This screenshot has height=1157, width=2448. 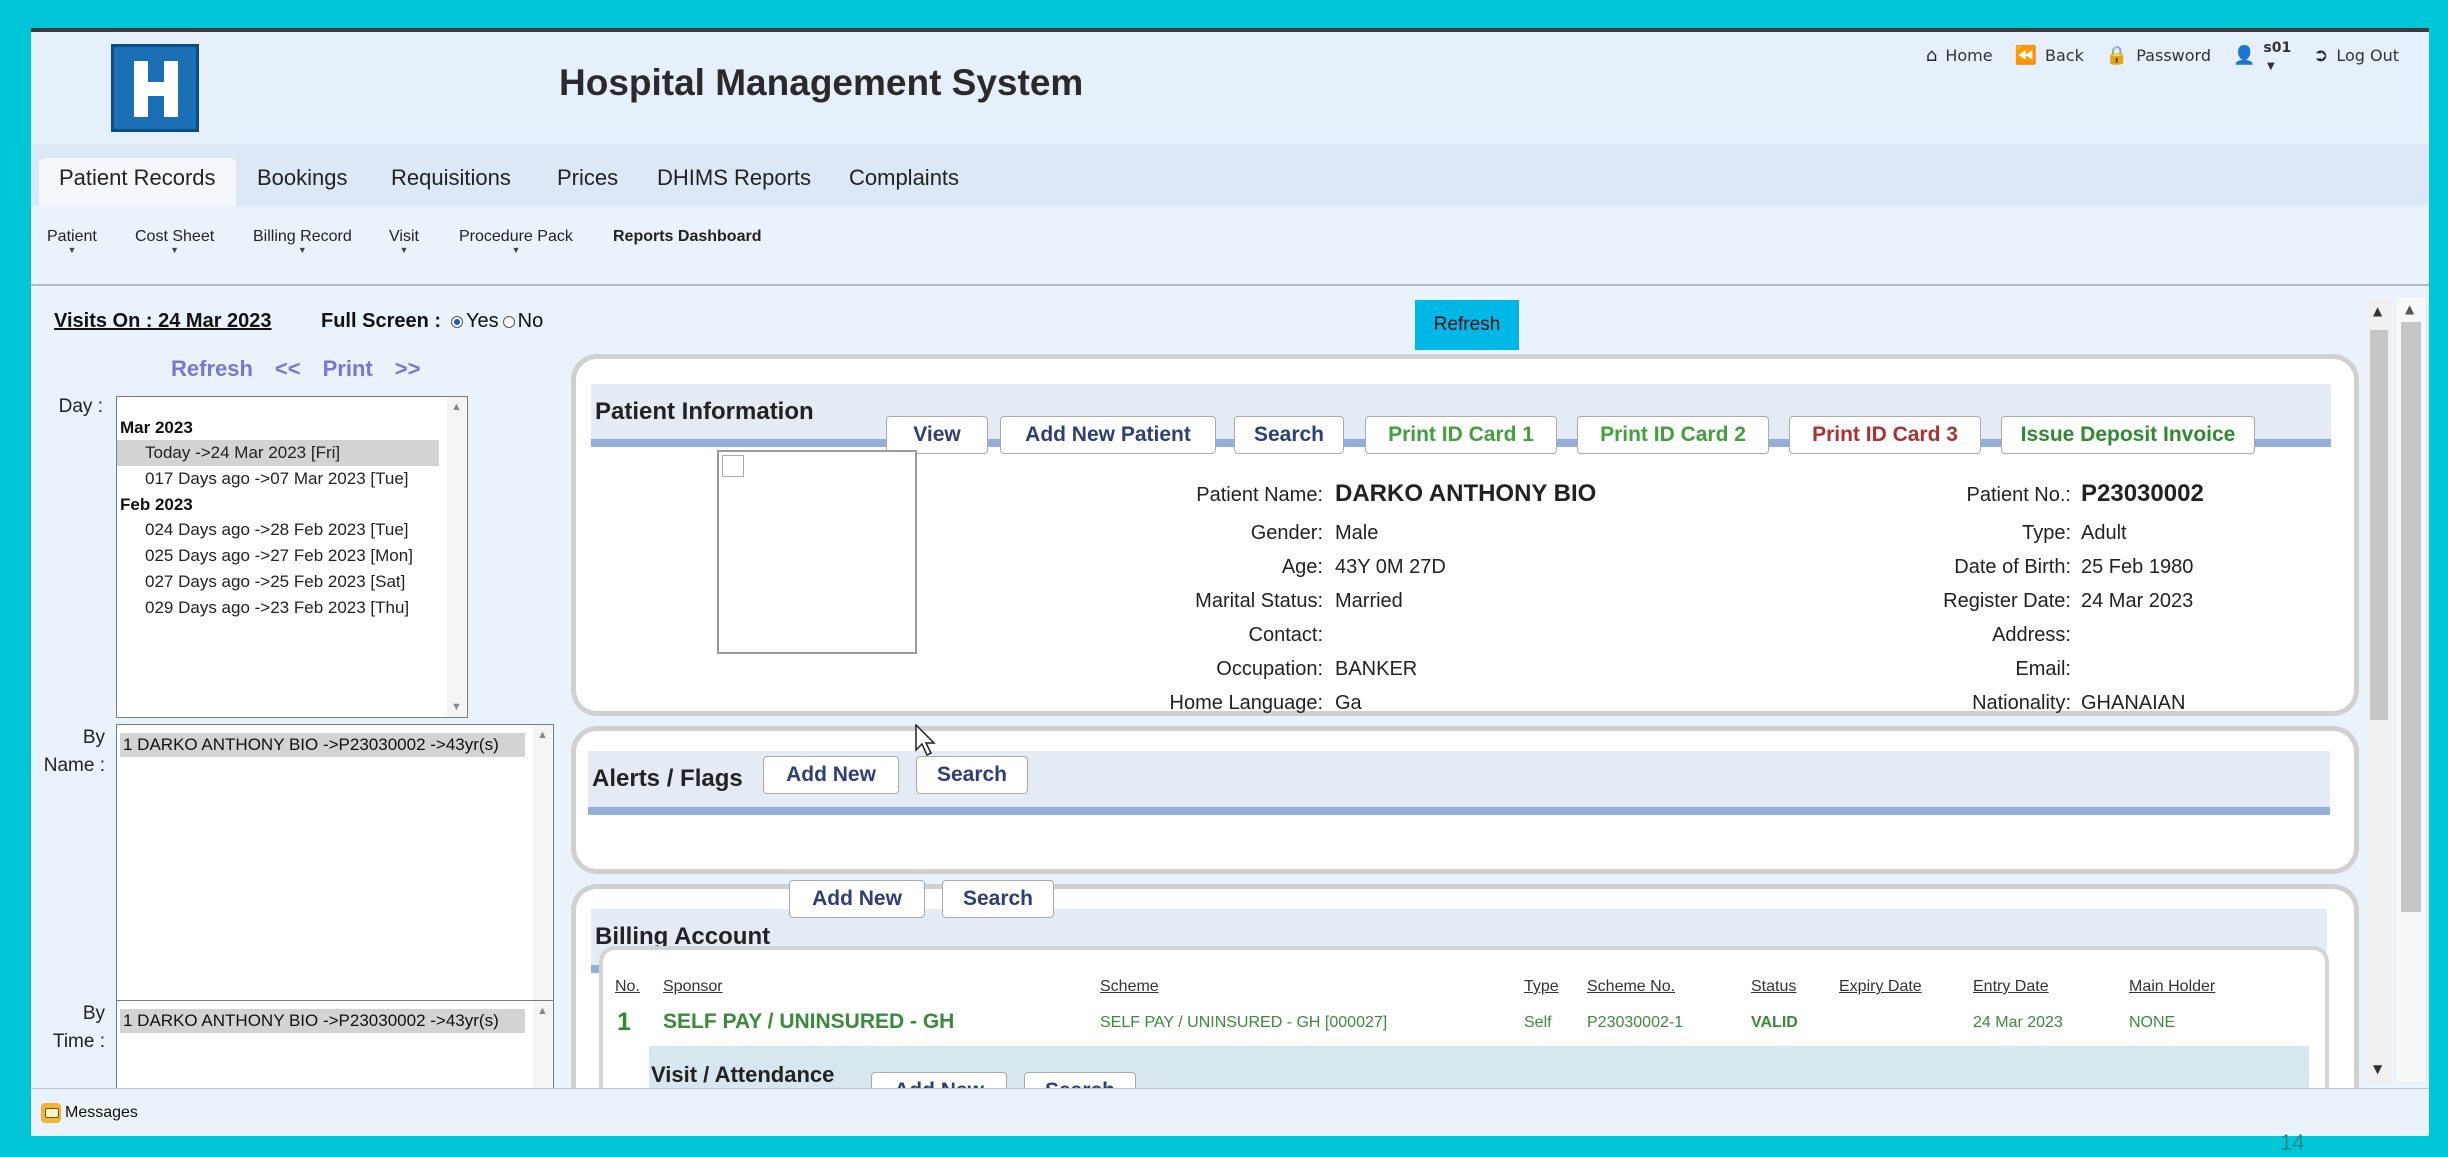 I want to click on column-header: Entry Date, so click(x=2011, y=986).